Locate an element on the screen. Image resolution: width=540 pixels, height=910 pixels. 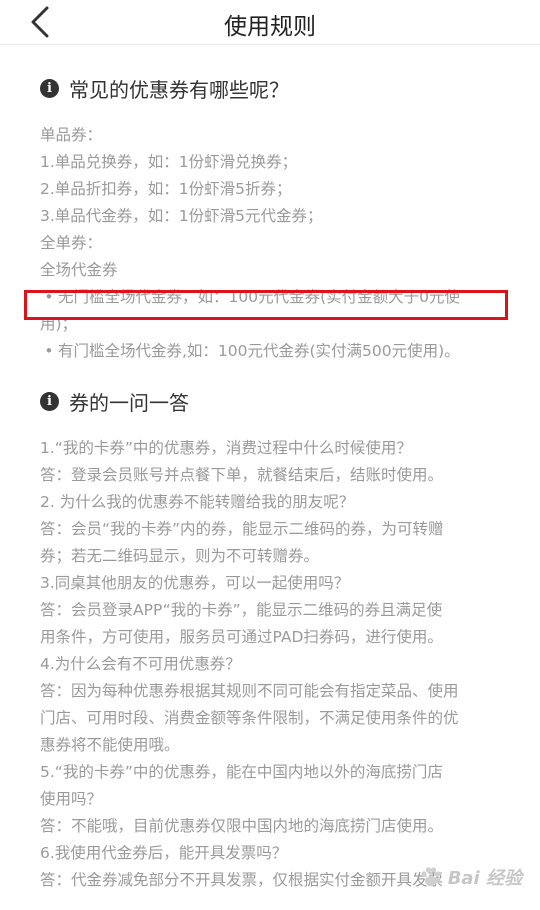
paw-logo-icon is located at coordinates (431, 876).